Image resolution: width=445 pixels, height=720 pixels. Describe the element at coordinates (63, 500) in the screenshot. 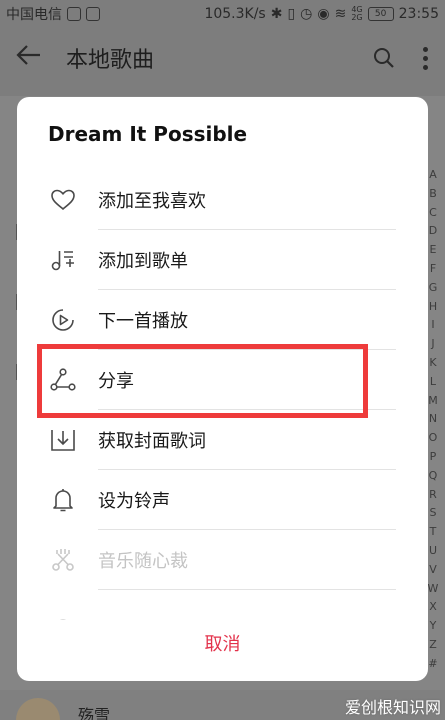

I see `bell-icon` at that location.